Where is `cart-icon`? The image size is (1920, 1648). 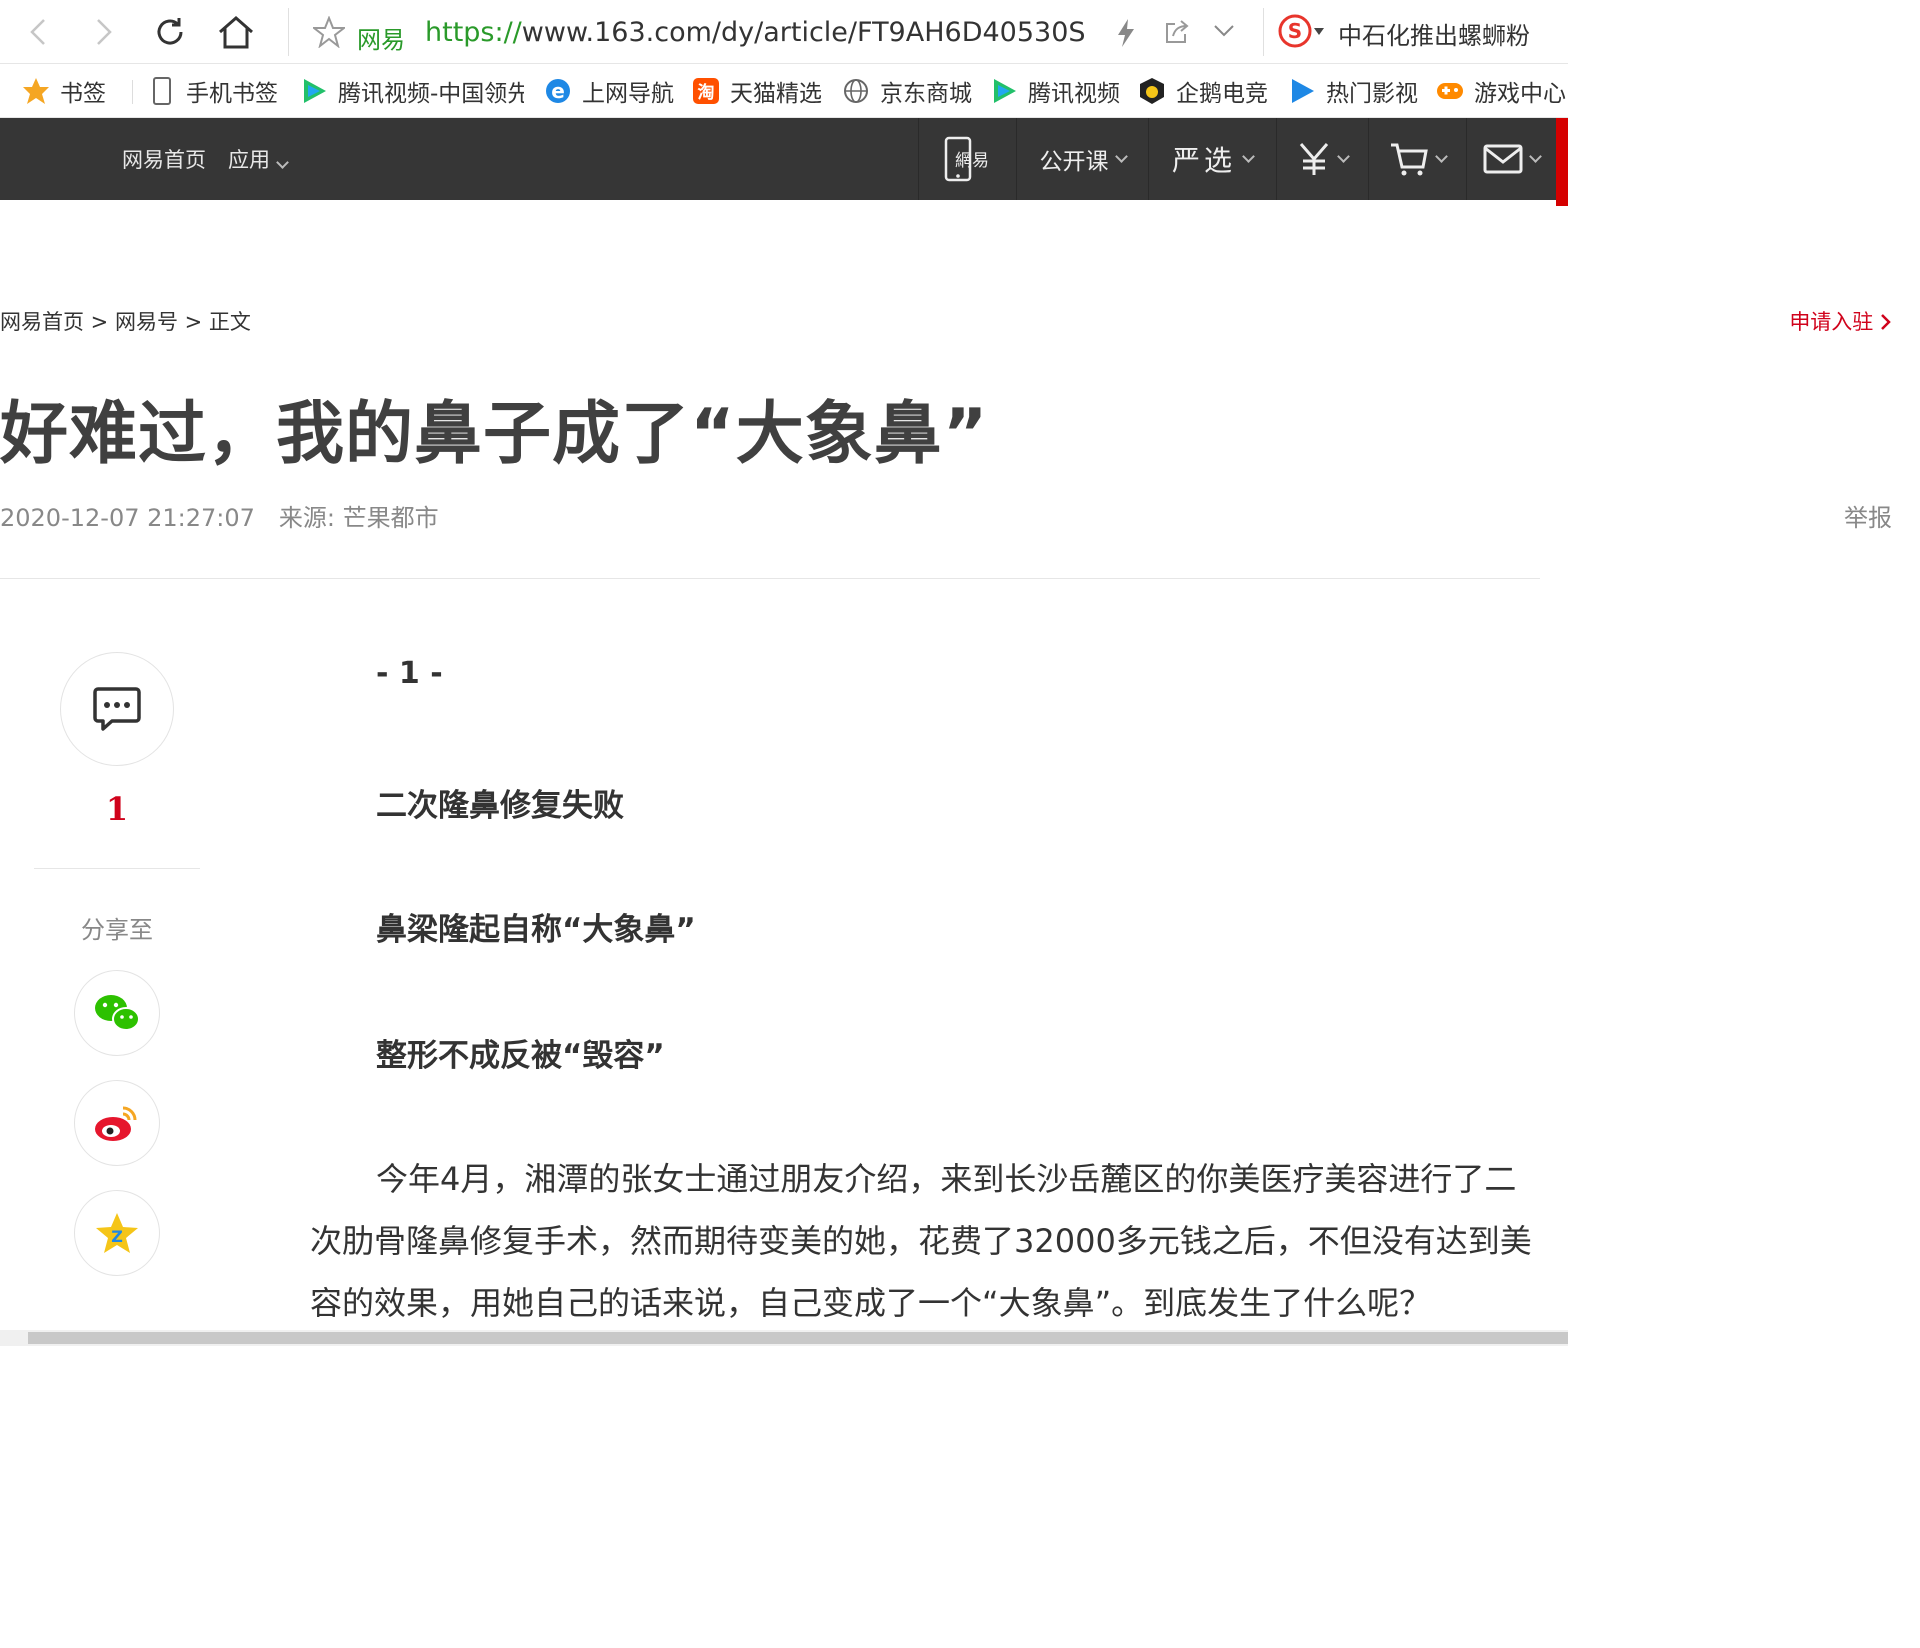 cart-icon is located at coordinates (1409, 159).